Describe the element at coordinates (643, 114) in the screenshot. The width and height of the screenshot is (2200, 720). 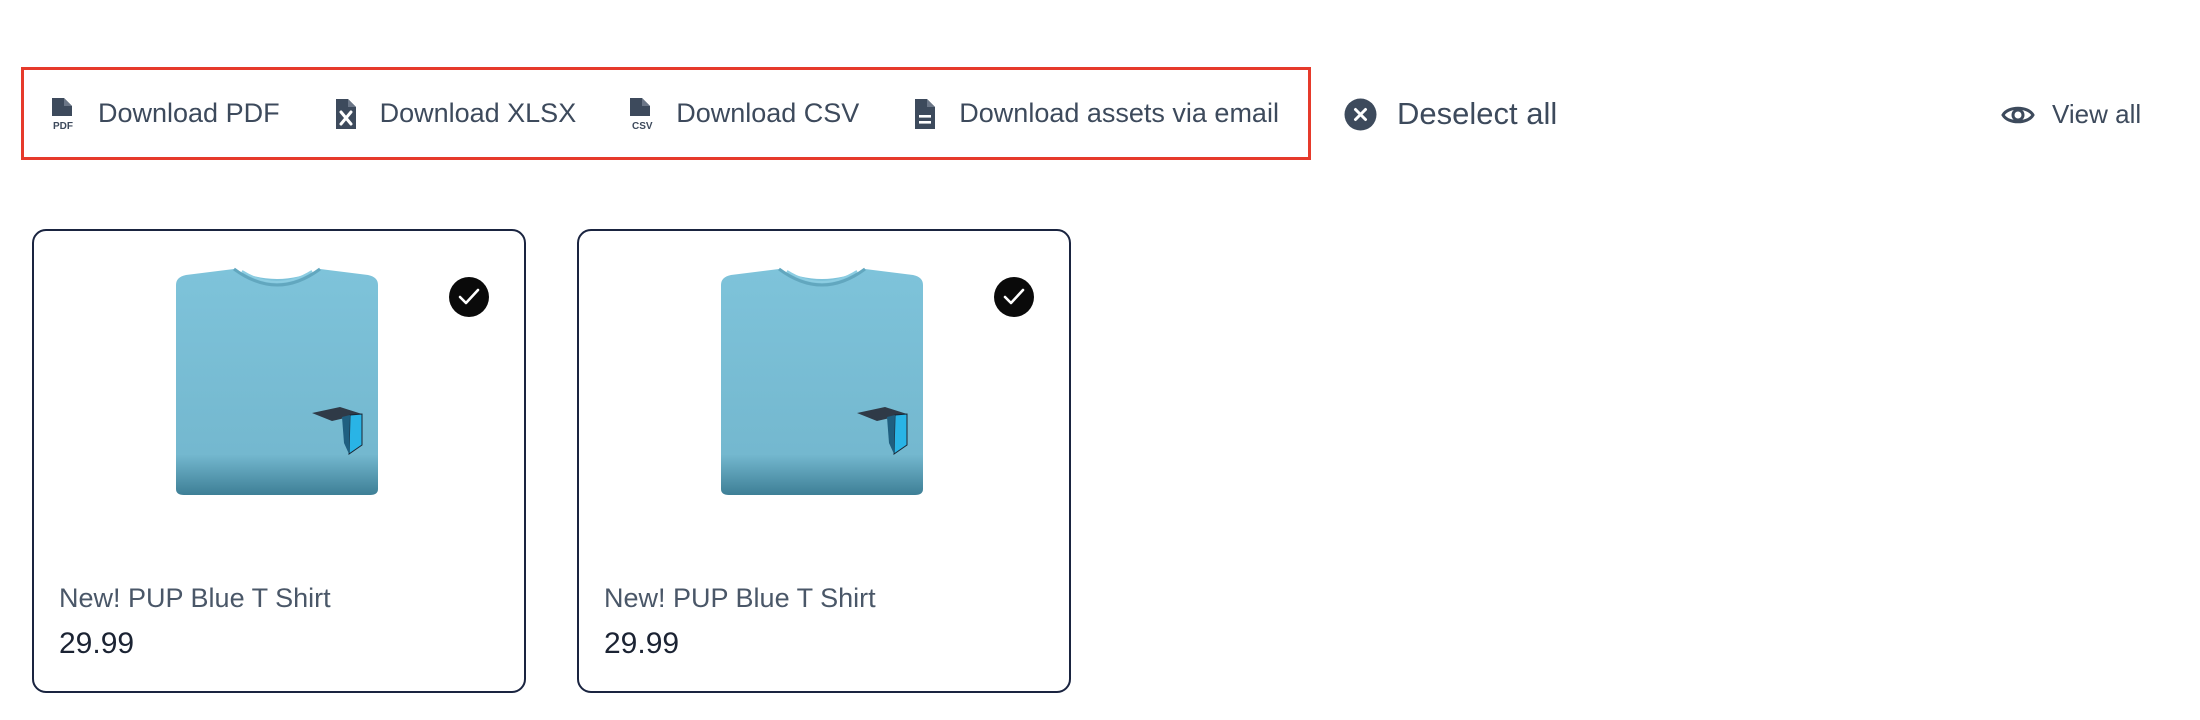
I see `file-csv-icon: CSV` at that location.